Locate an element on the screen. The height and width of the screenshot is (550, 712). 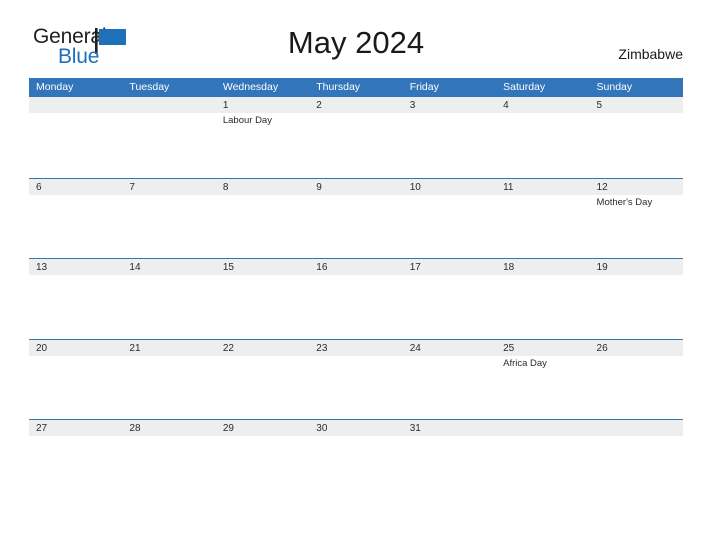
day-cell: 31 is located at coordinates (449, 460).